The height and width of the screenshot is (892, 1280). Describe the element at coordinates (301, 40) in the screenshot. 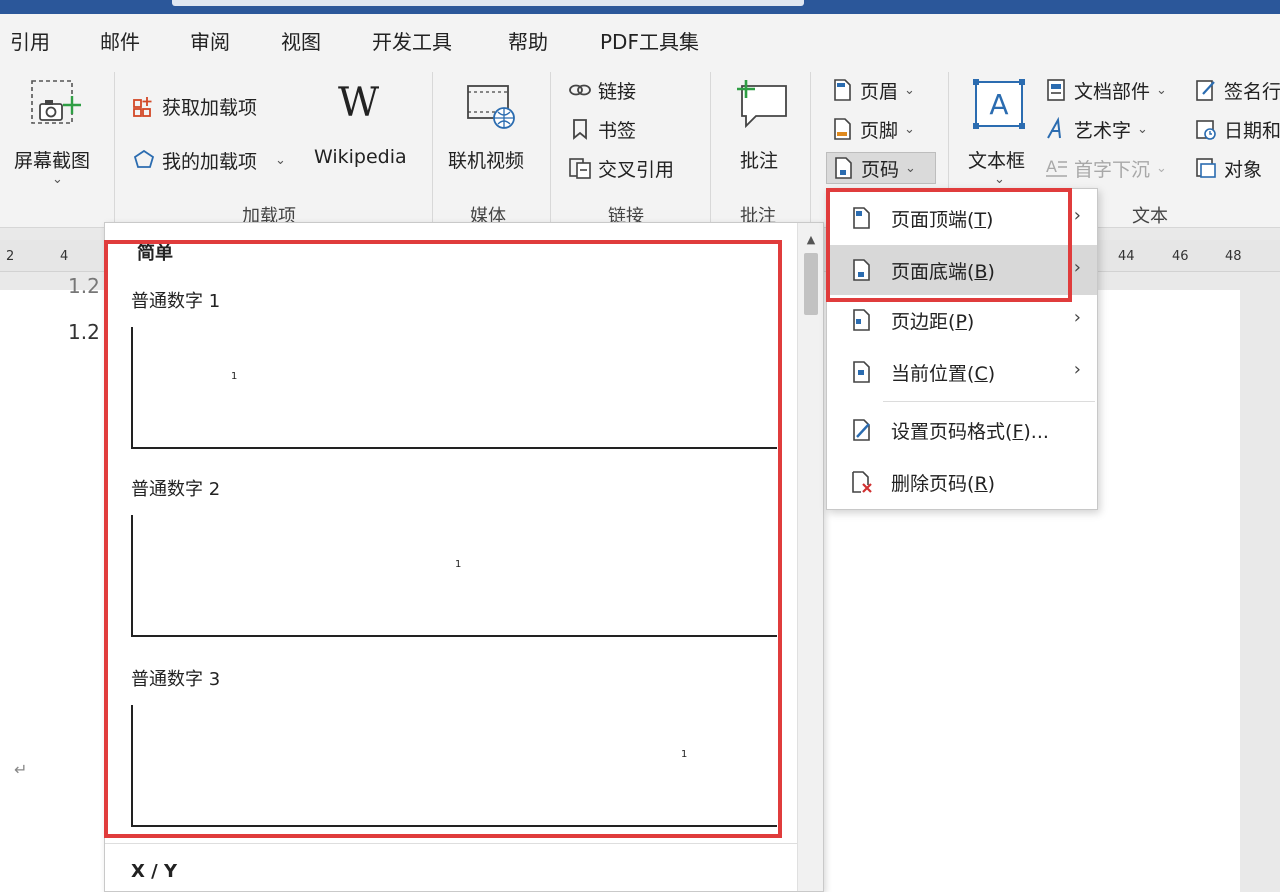

I see `tab-view: 视图` at that location.